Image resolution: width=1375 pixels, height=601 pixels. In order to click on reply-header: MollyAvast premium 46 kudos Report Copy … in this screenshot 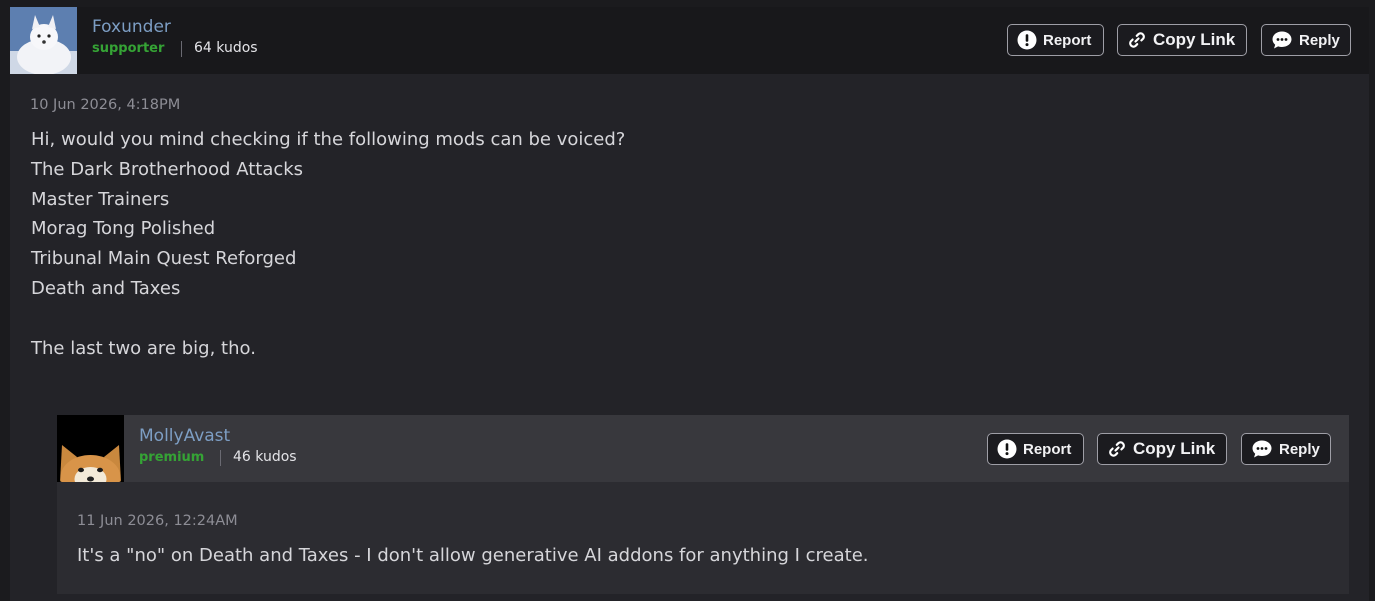, I will do `click(703, 448)`.